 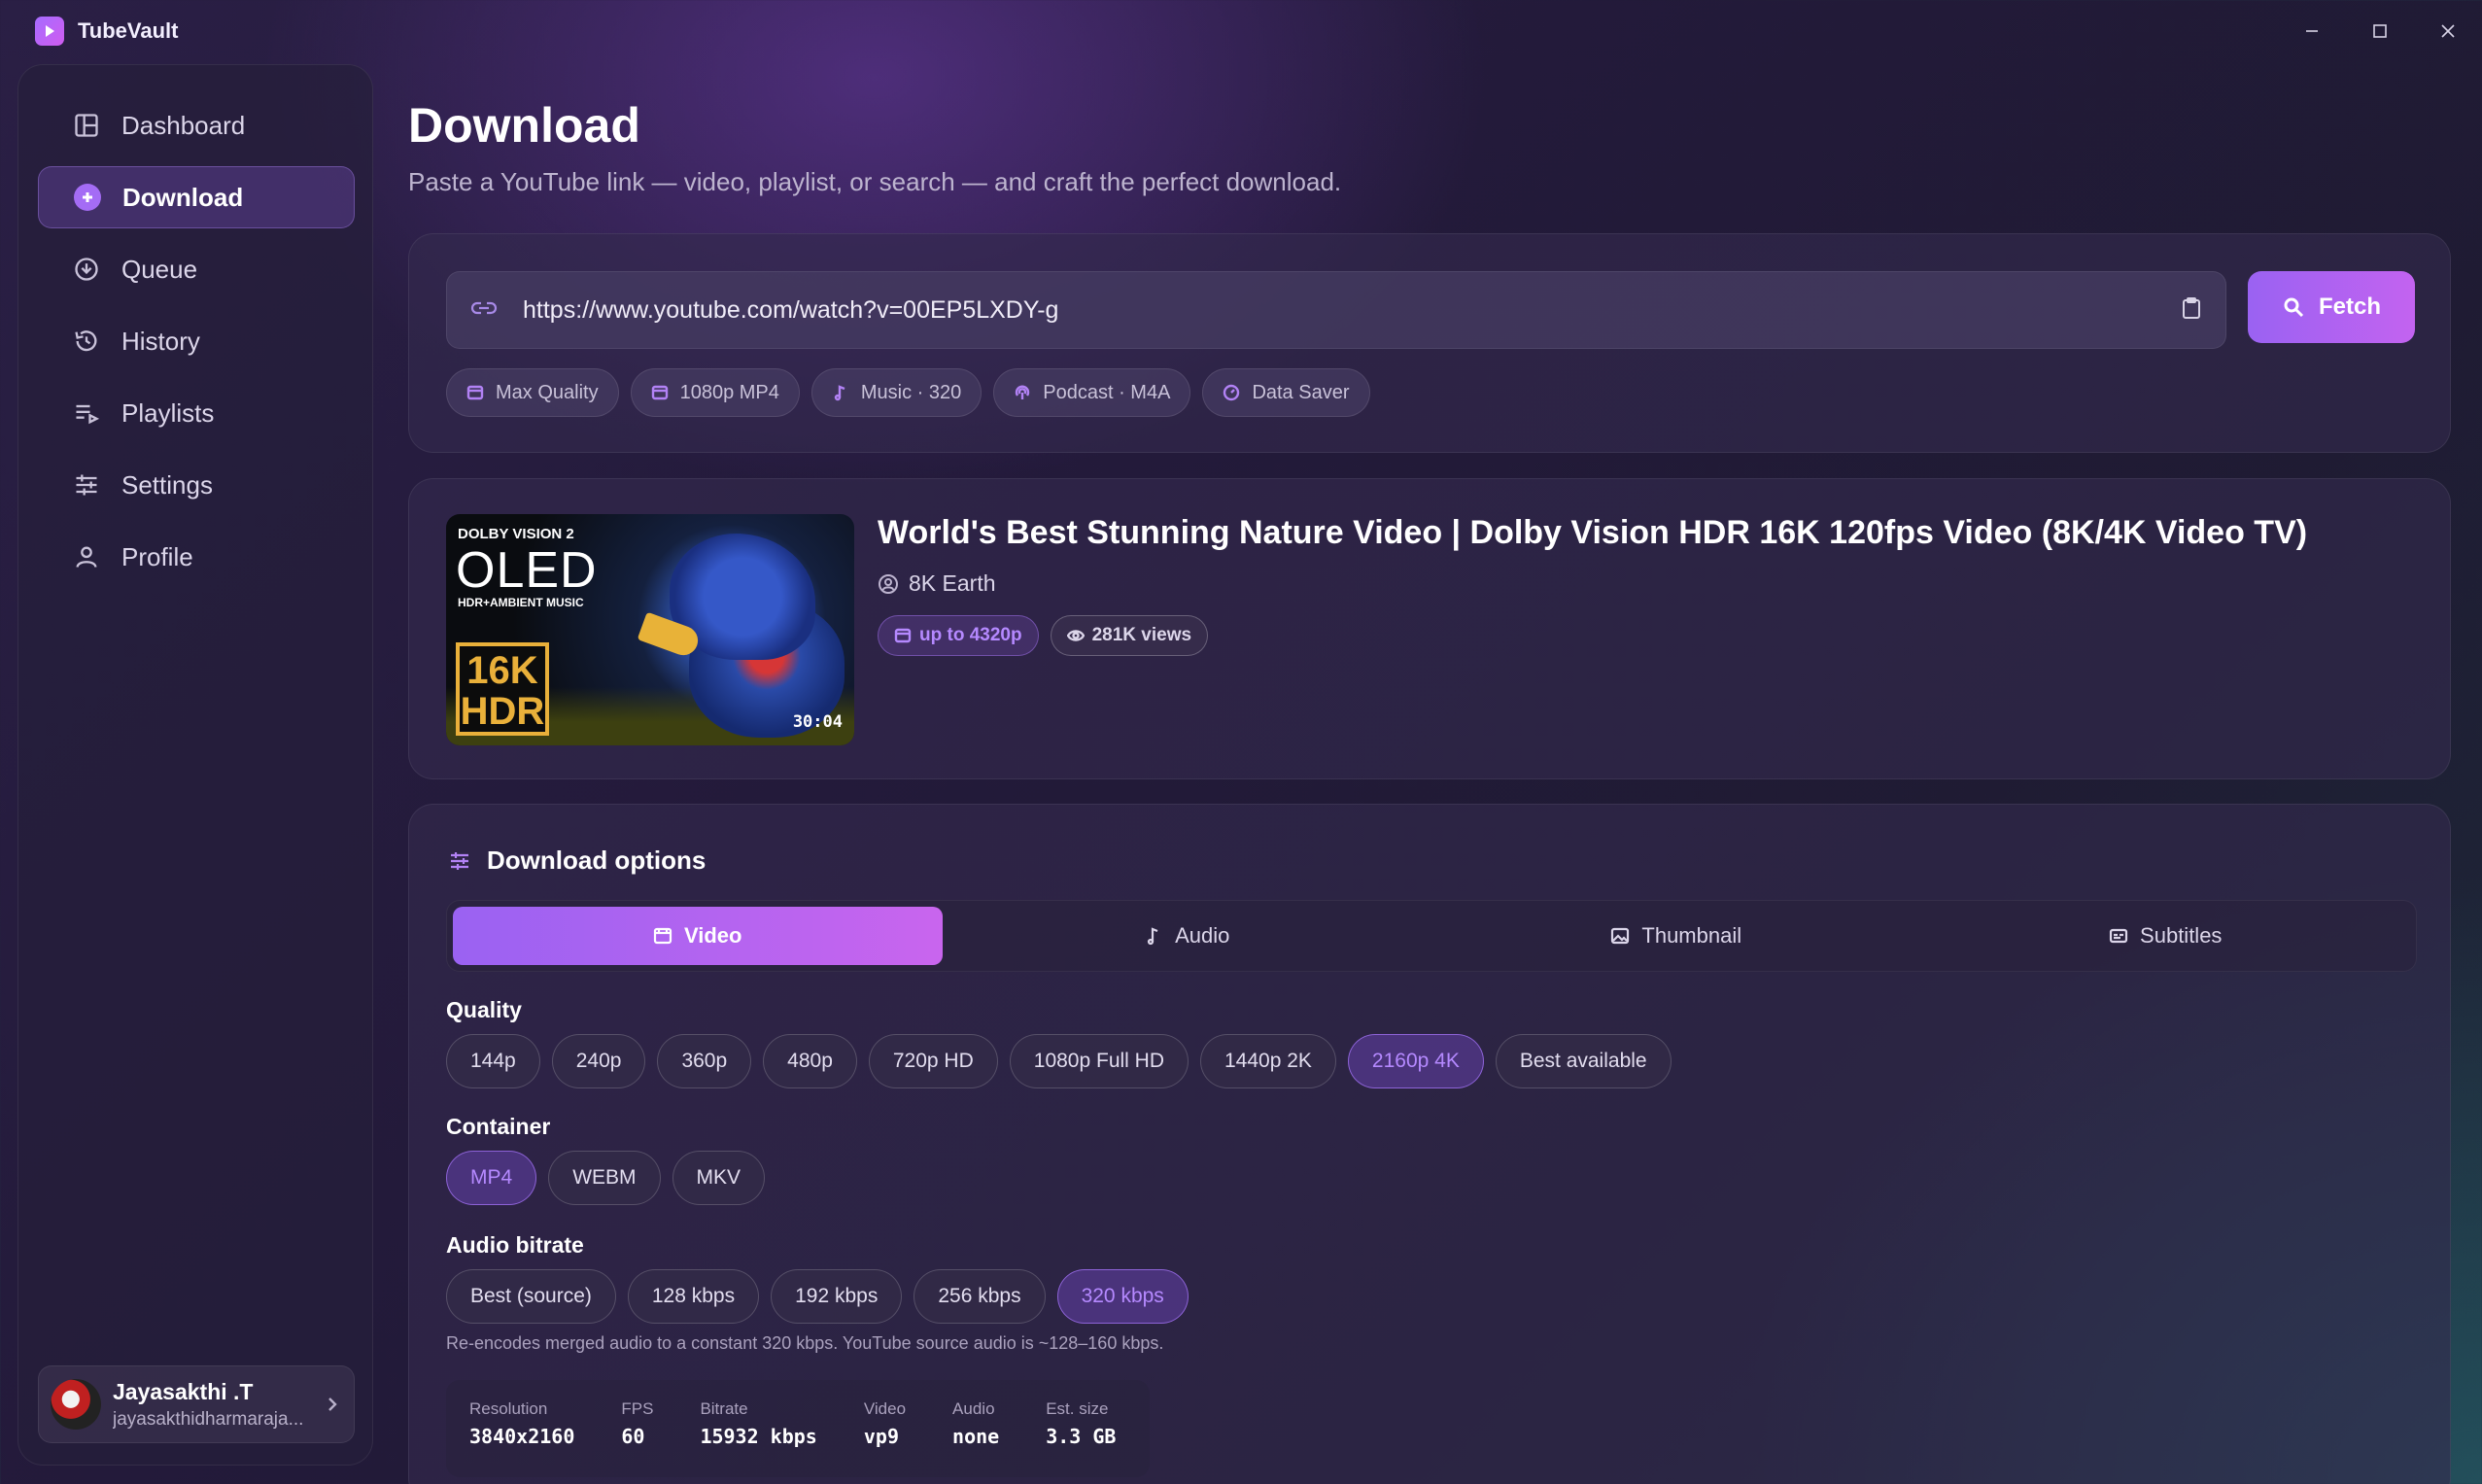 What do you see at coordinates (598, 1061) in the screenshot?
I see `quality-option: 240p` at bounding box center [598, 1061].